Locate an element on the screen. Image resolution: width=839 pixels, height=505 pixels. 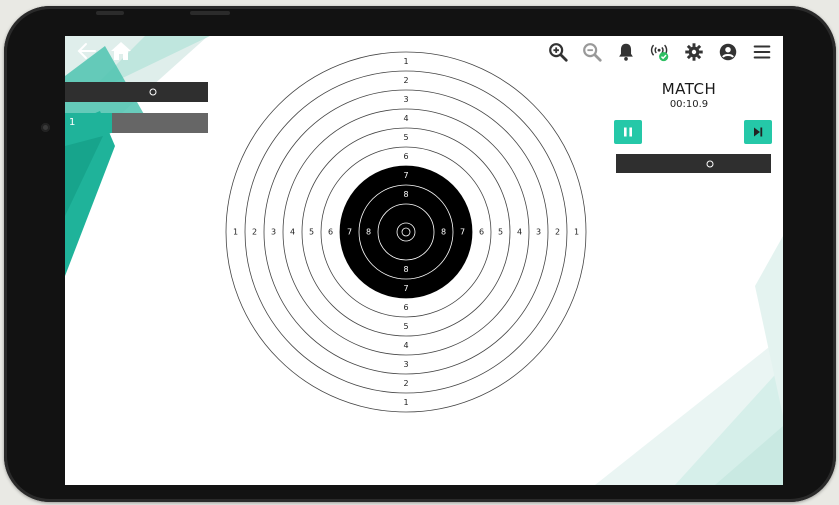
connection-status-button is located at coordinates (660, 52).